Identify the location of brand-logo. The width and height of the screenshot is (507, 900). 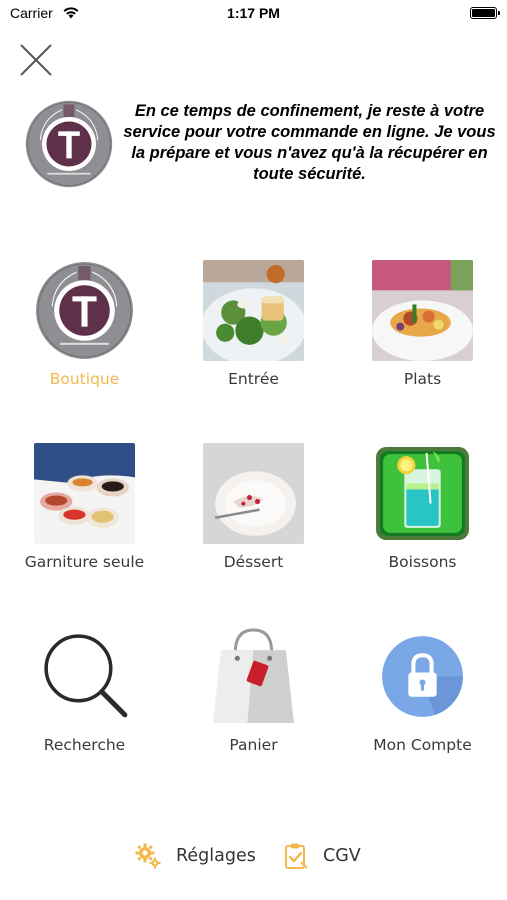
(69, 144).